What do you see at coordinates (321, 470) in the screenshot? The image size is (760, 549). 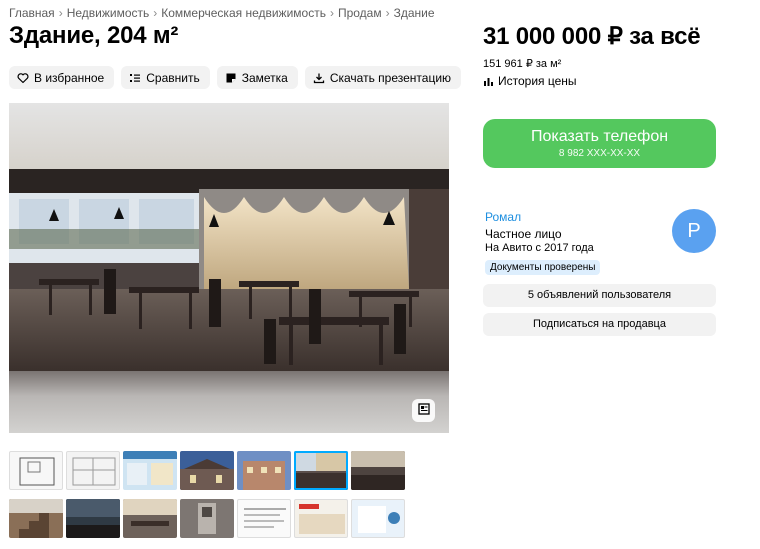 I see `thumbnail-restaurant-interior` at bounding box center [321, 470].